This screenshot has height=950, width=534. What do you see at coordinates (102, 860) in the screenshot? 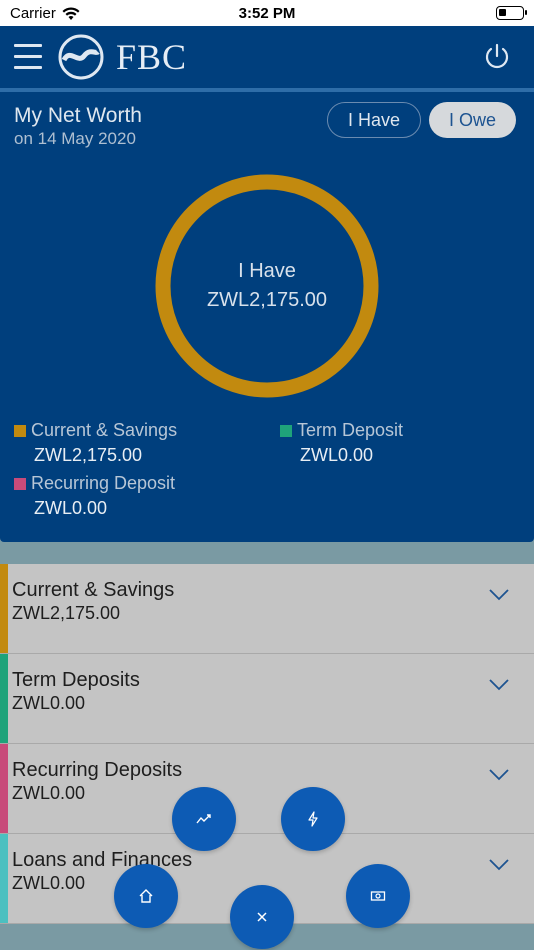
I see `account-name: Loans and Finances` at bounding box center [102, 860].